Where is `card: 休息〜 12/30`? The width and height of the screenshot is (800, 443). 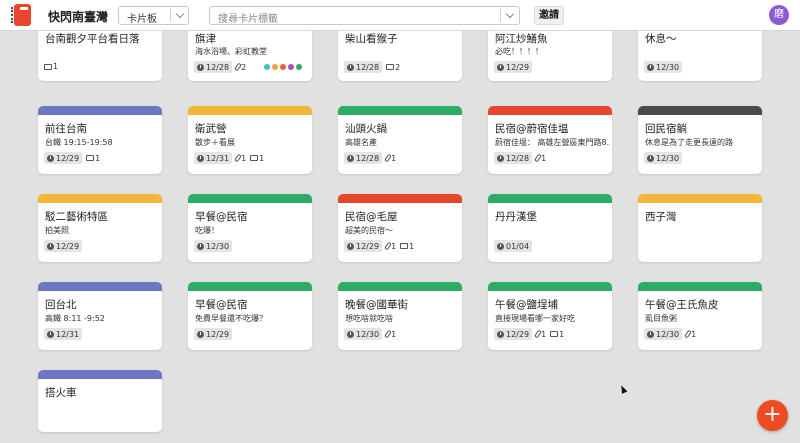 card: 休息〜 12/30 is located at coordinates (700, 54).